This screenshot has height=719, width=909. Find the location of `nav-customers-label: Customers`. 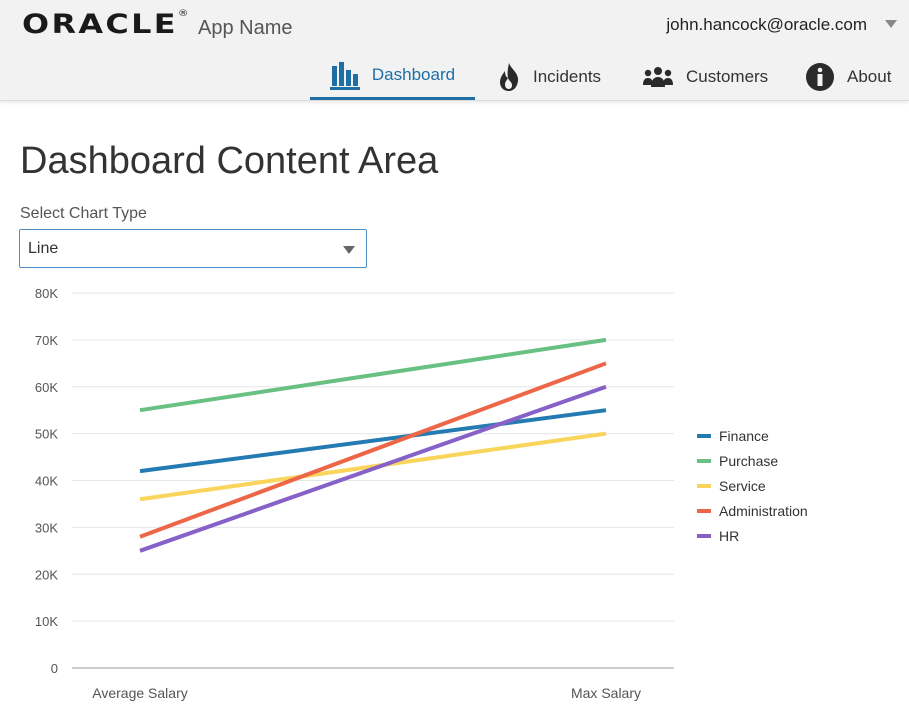

nav-customers-label: Customers is located at coordinates (727, 76).